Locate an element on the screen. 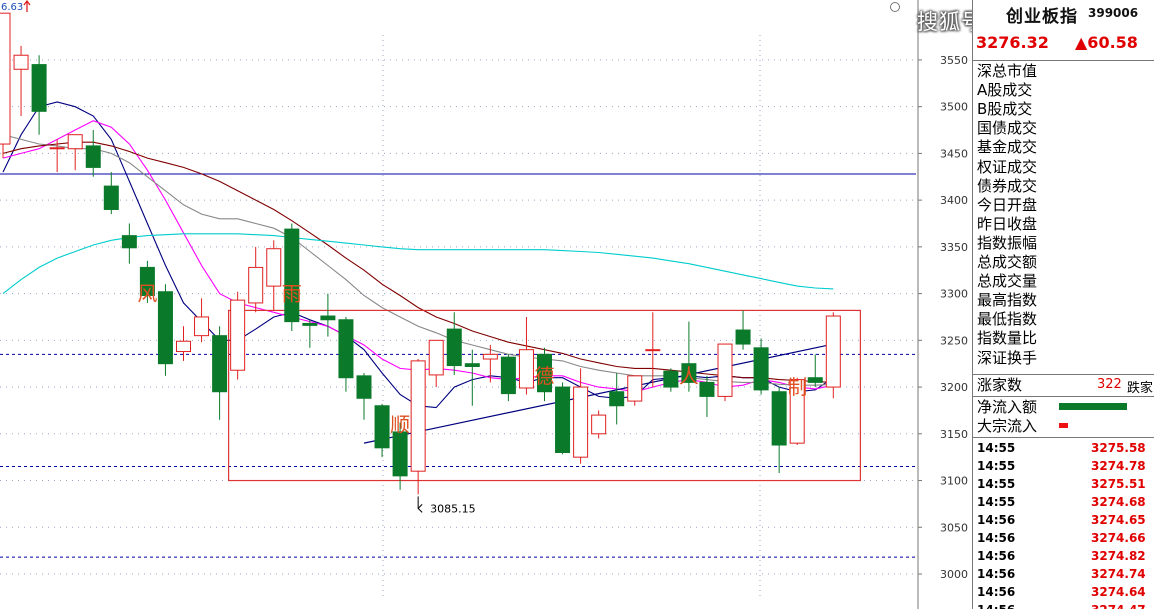 The width and height of the screenshot is (1154, 609). stat-label: 基金成交 is located at coordinates (1007, 147).